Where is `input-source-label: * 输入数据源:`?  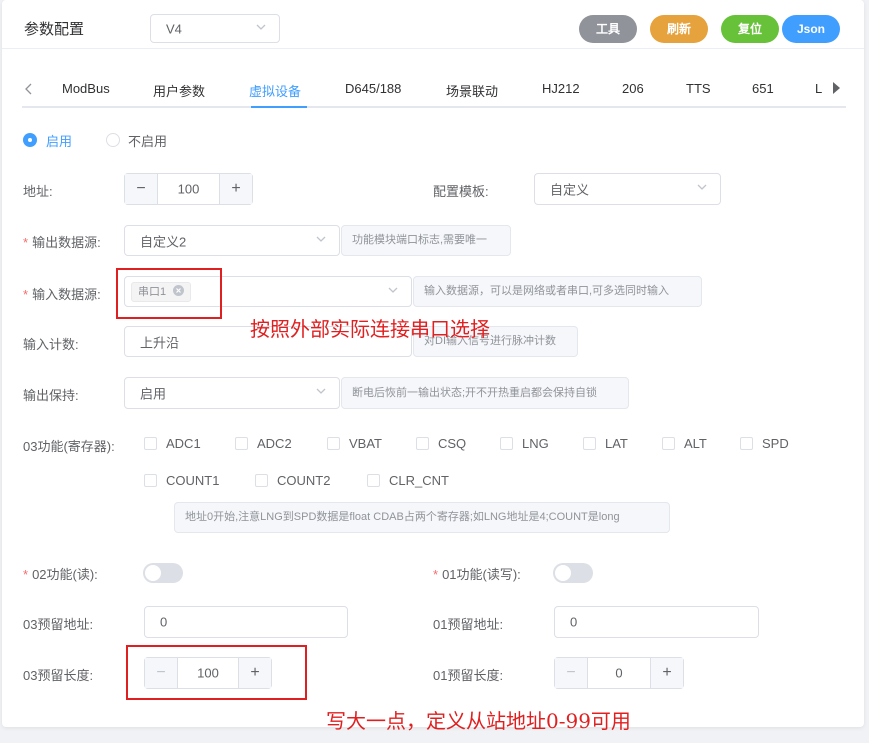 input-source-label: * 输入数据源: is located at coordinates (62, 294).